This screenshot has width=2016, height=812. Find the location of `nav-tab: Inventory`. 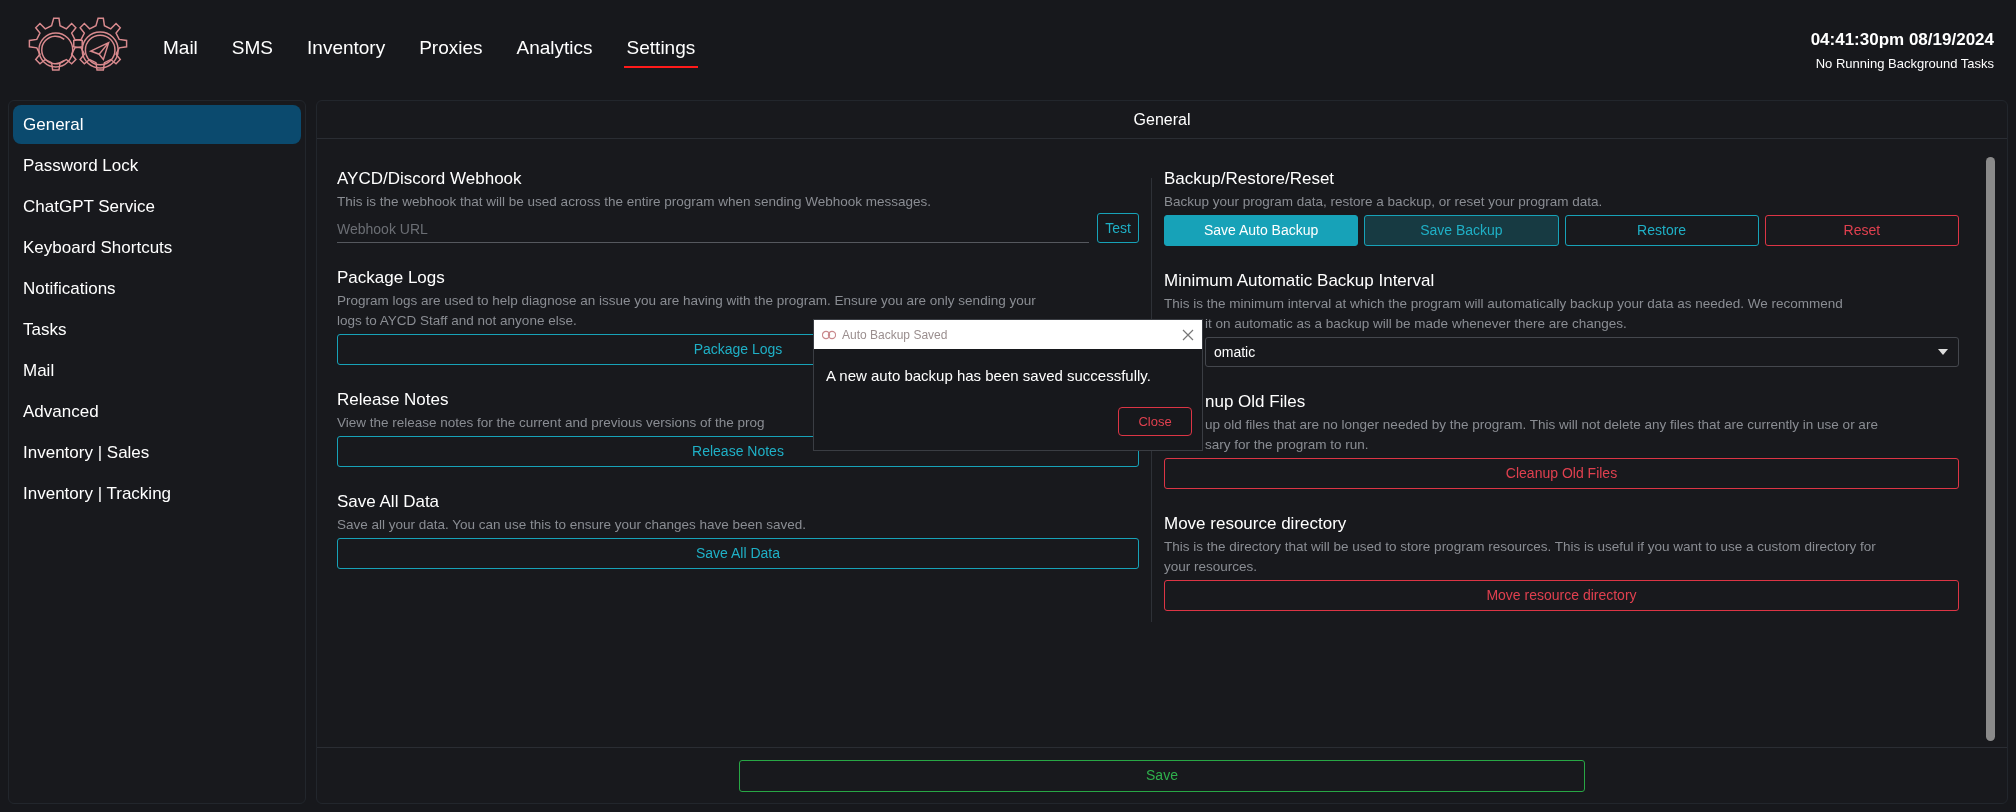

nav-tab: Inventory is located at coordinates (346, 51).